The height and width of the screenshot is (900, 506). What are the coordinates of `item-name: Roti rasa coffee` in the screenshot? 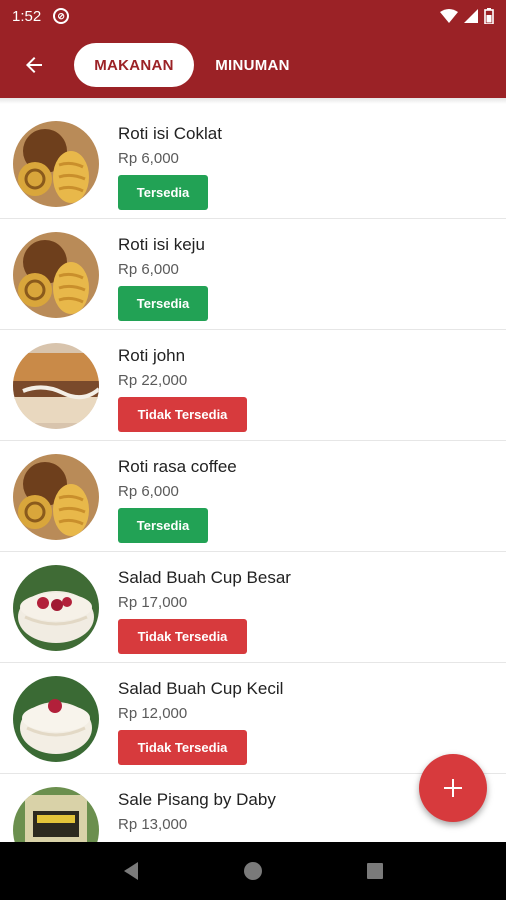 It's located at (177, 466).